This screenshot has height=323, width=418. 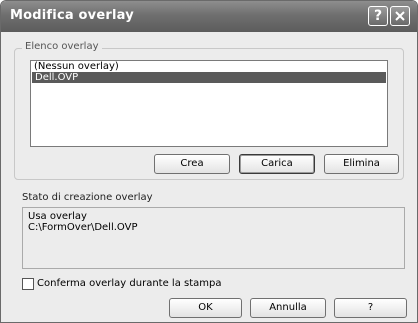 What do you see at coordinates (370, 308) in the screenshot?
I see `help-button: ?` at bounding box center [370, 308].